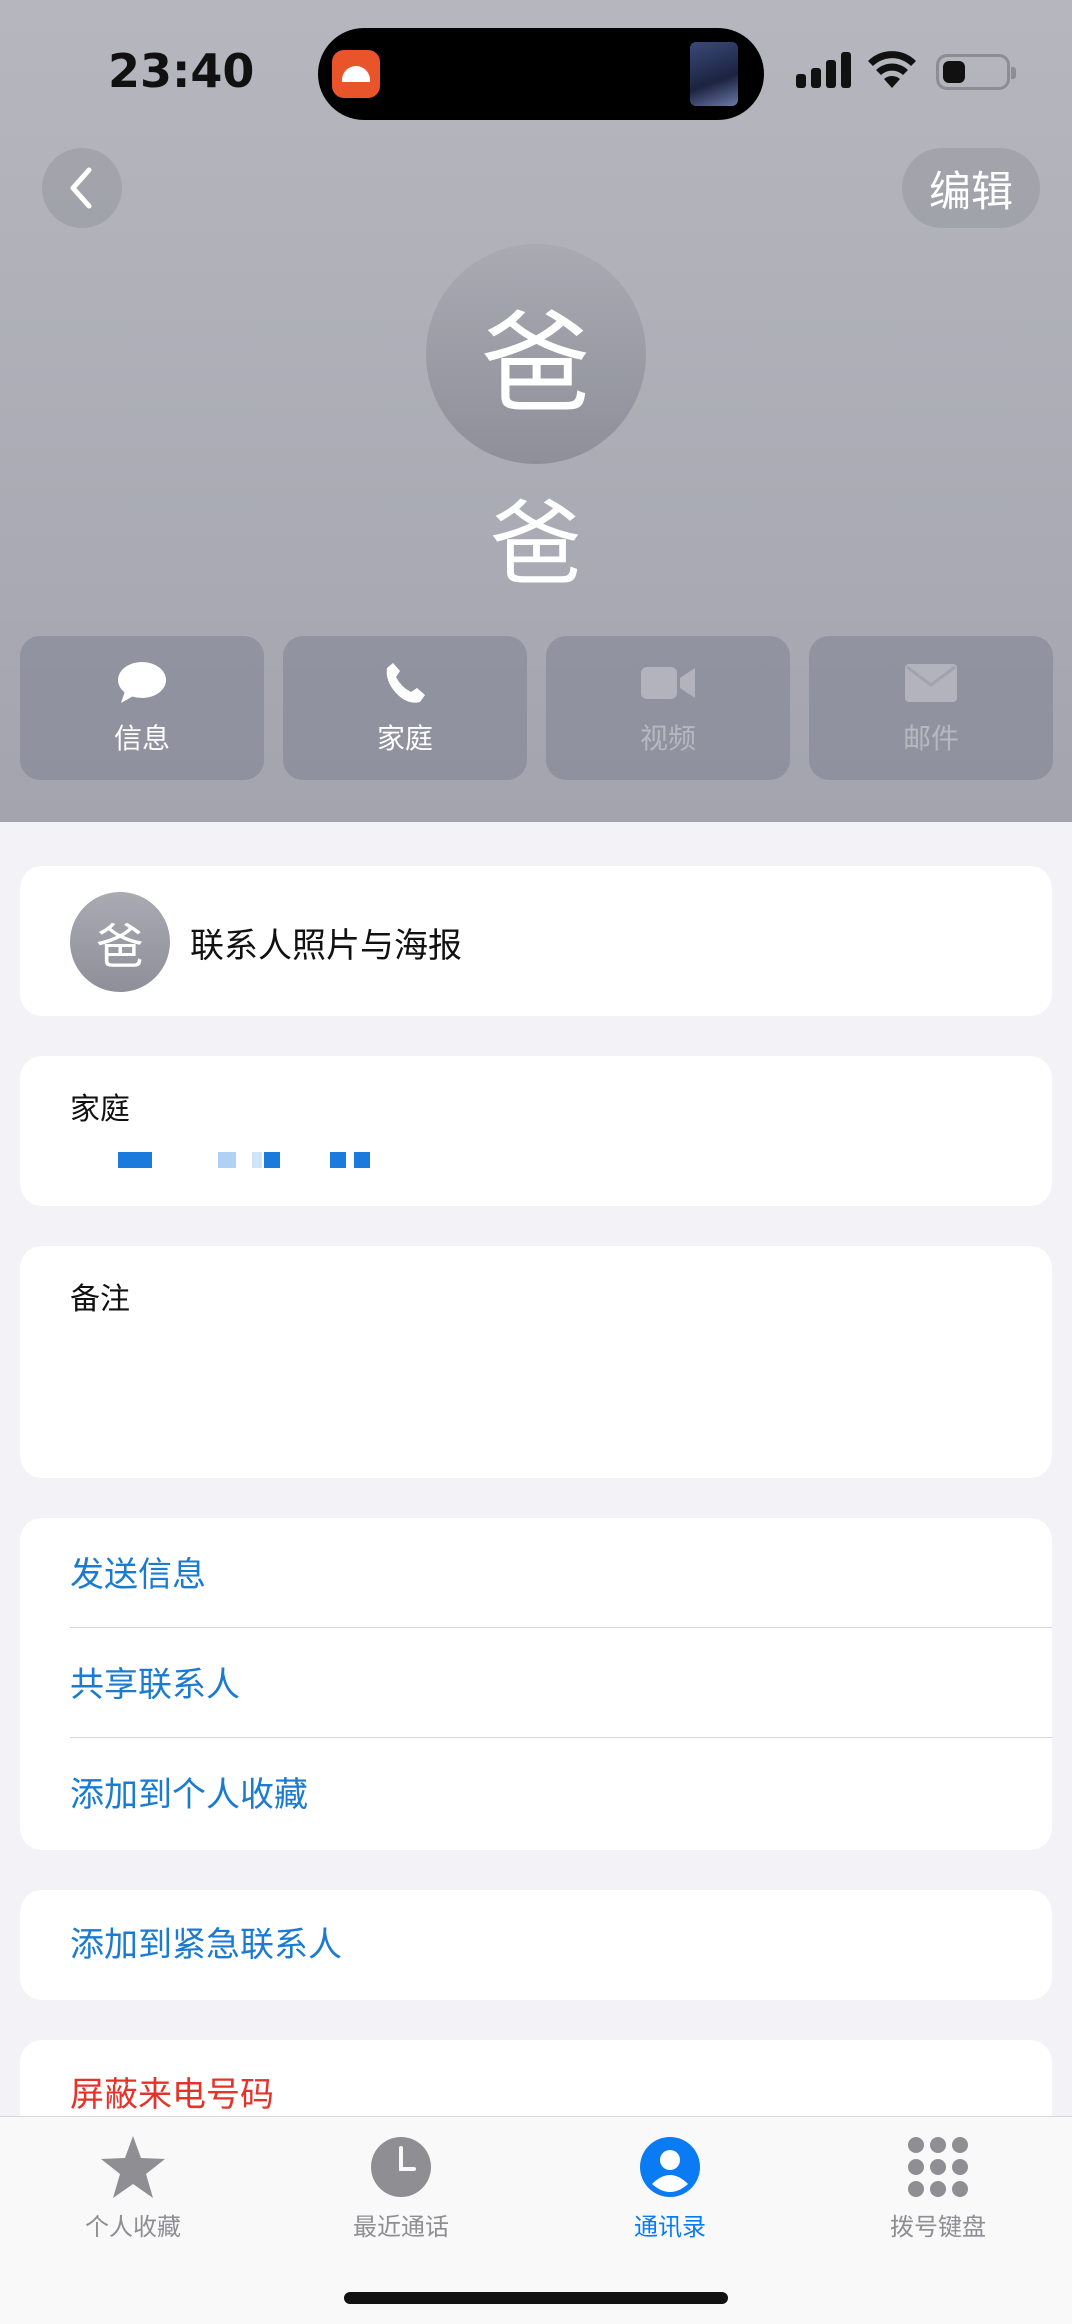 This screenshot has height=2324, width=1072. What do you see at coordinates (561, 1945) in the screenshot?
I see `add-emergency-contact-option: 添加到紧急联系人` at bounding box center [561, 1945].